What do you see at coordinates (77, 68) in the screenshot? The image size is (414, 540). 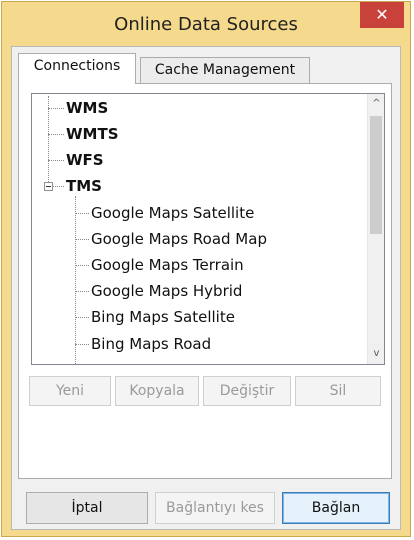 I see `tab-connections: Connections` at bounding box center [77, 68].